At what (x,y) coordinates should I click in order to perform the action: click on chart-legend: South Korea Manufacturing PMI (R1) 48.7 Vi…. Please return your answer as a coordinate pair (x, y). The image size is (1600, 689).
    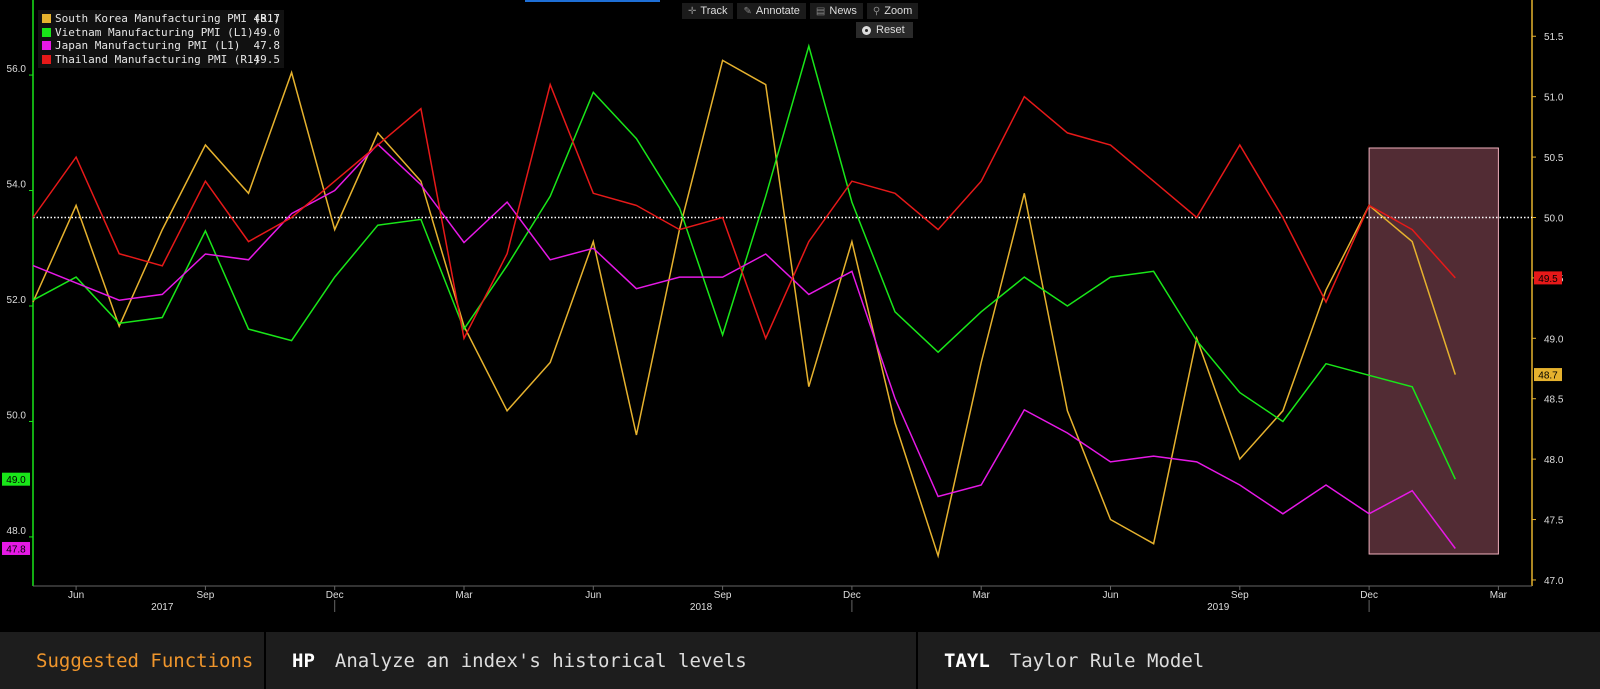
    Looking at the image, I should click on (161, 39).